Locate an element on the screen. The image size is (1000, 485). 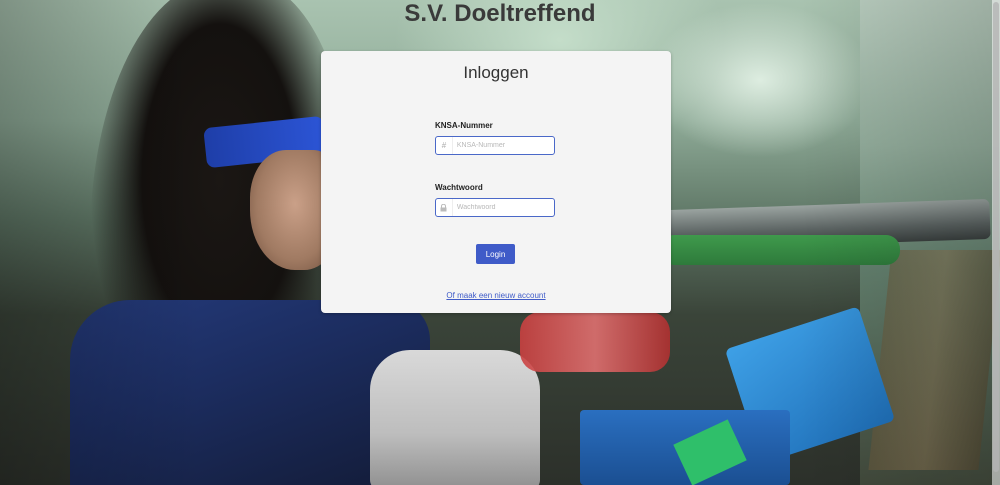
login-button: Login is located at coordinates (495, 254).